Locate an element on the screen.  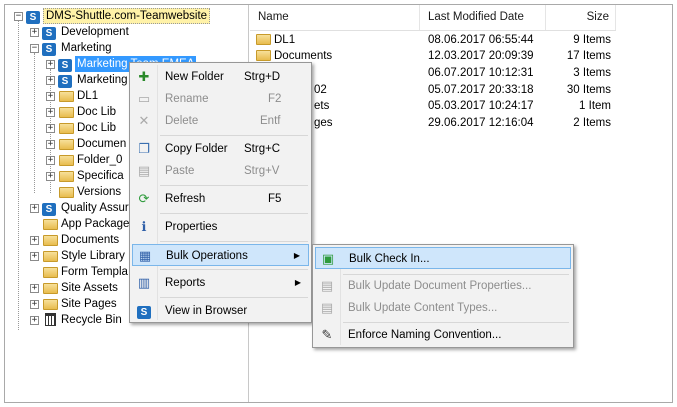
list-cell-name: ges is located at coordinates (323, 123).